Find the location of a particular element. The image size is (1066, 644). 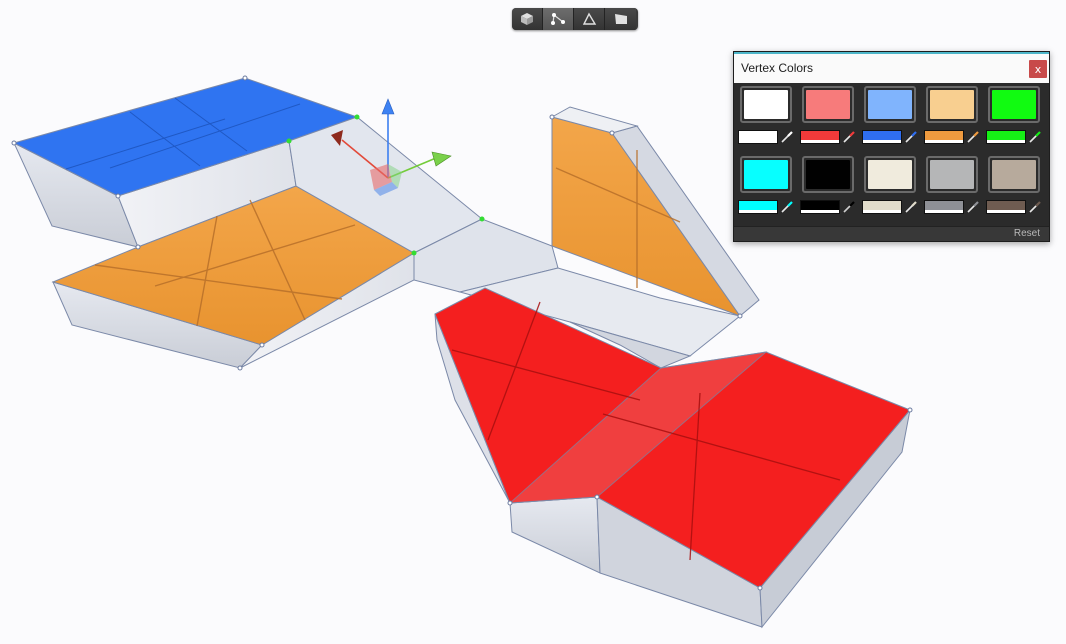

edge-mode-button is located at coordinates (589, 19).